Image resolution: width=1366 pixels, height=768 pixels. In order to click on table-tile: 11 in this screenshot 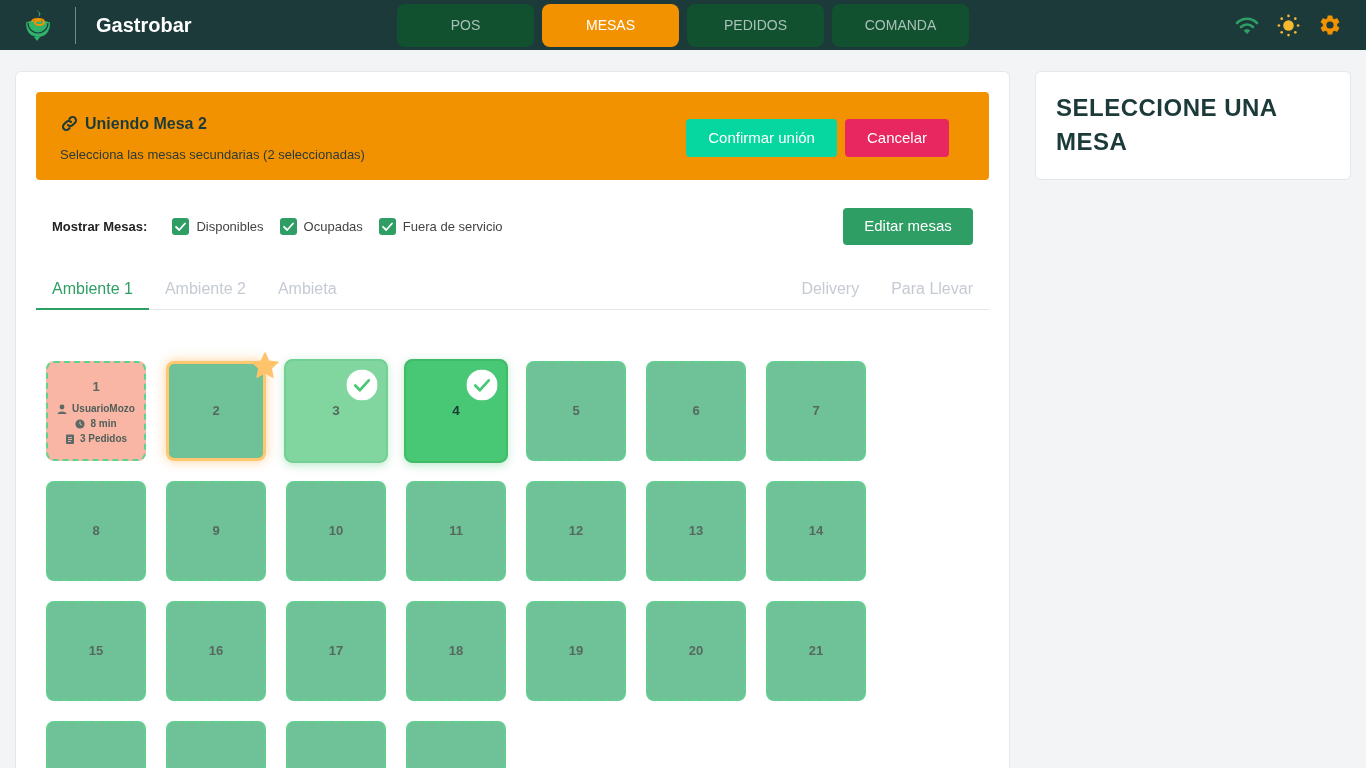, I will do `click(456, 531)`.